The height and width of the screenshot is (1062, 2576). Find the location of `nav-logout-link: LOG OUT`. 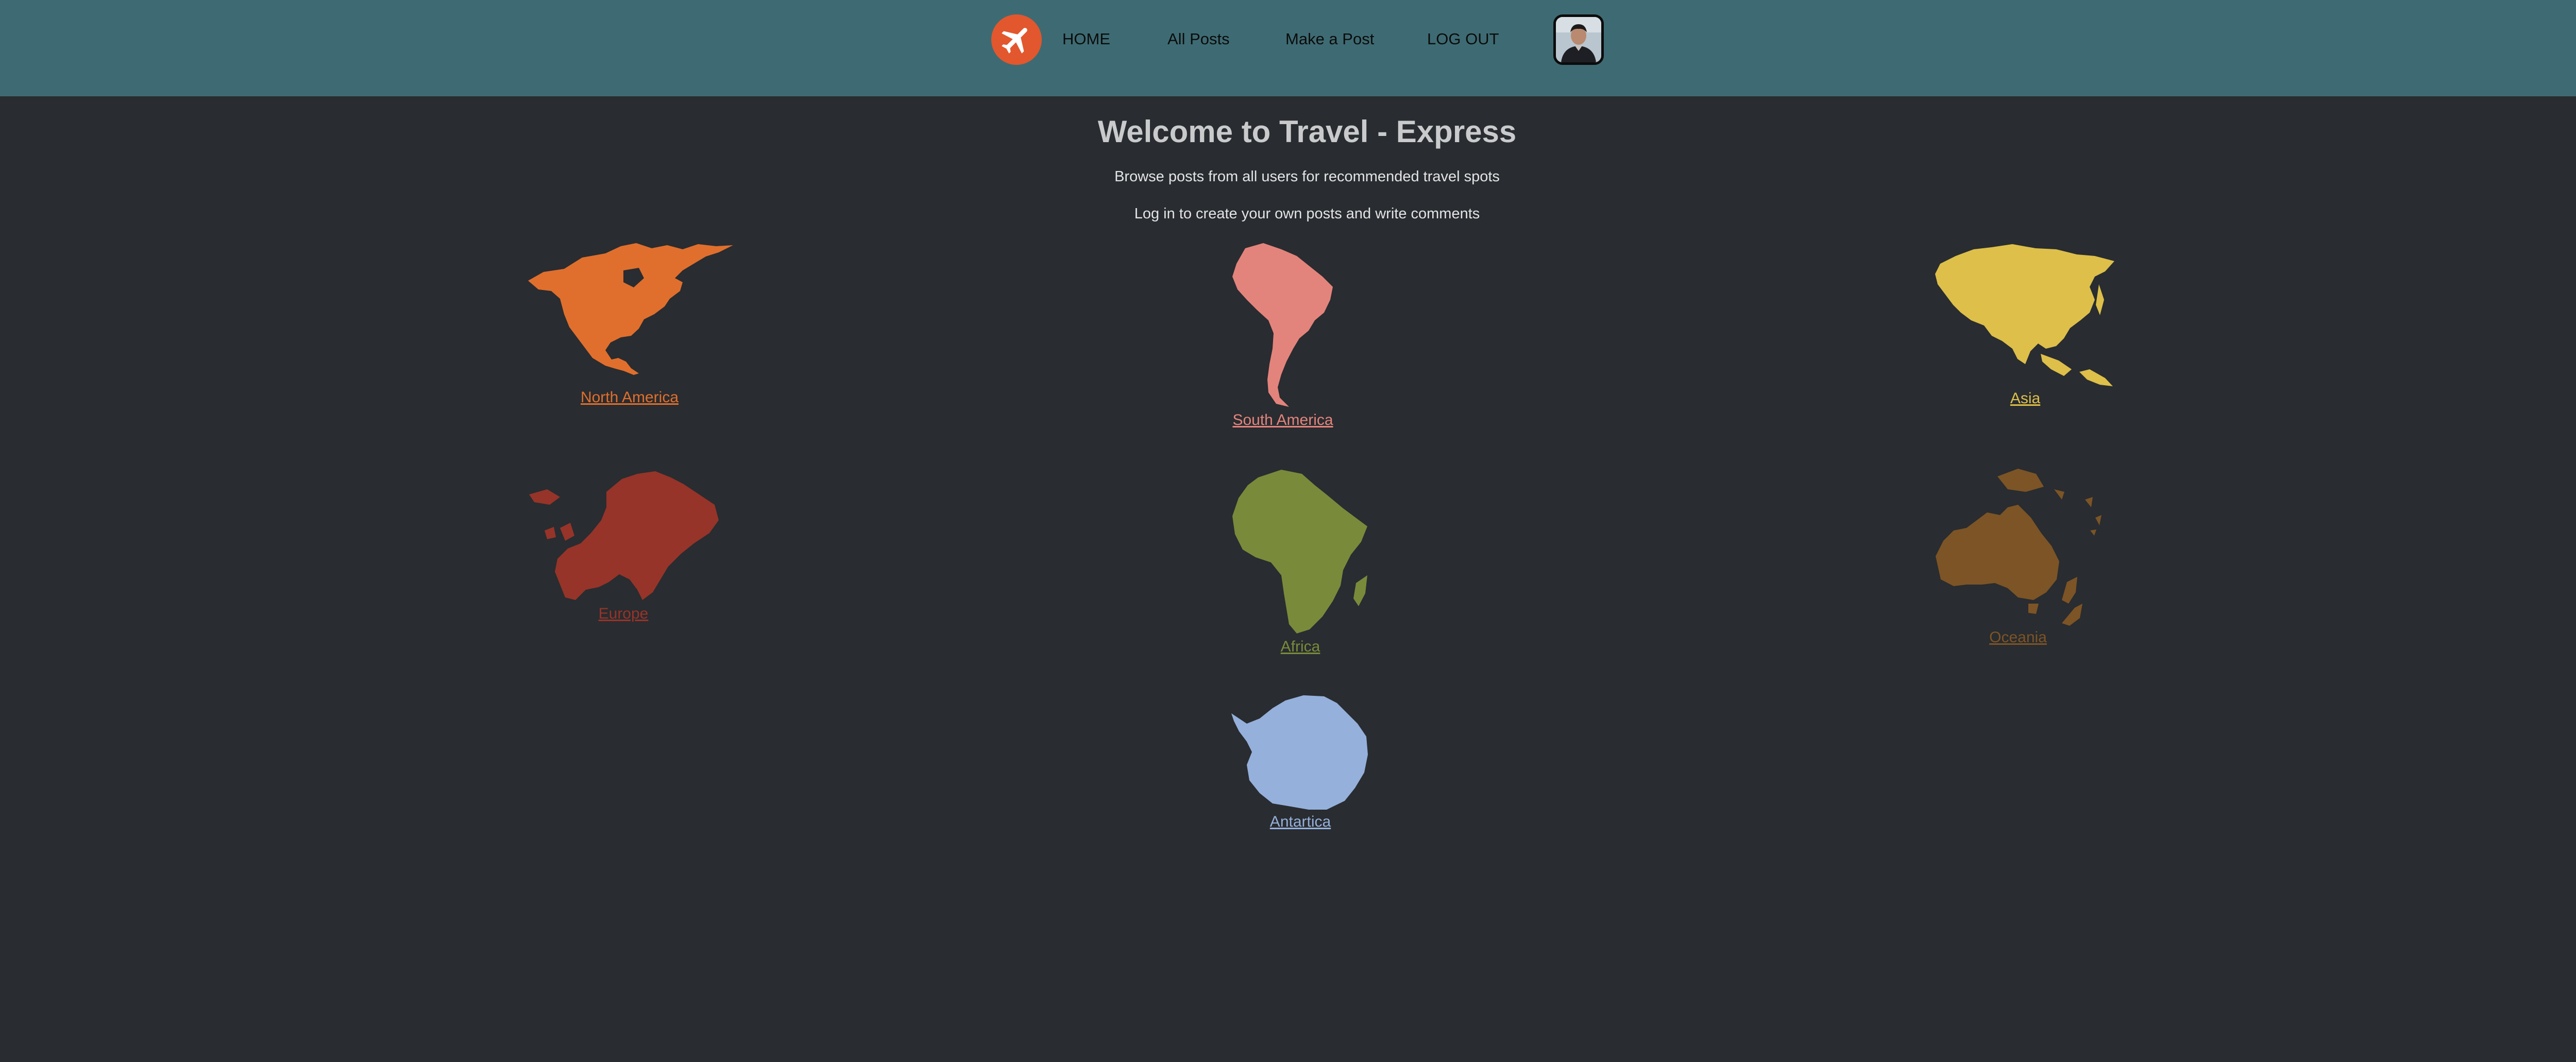

nav-logout-link: LOG OUT is located at coordinates (1463, 39).